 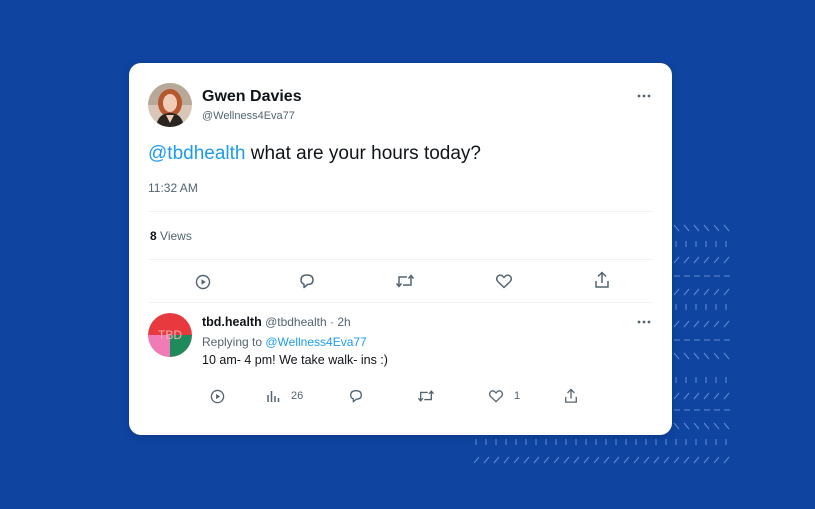 What do you see at coordinates (504, 281) in the screenshot?
I see `like-icon` at bounding box center [504, 281].